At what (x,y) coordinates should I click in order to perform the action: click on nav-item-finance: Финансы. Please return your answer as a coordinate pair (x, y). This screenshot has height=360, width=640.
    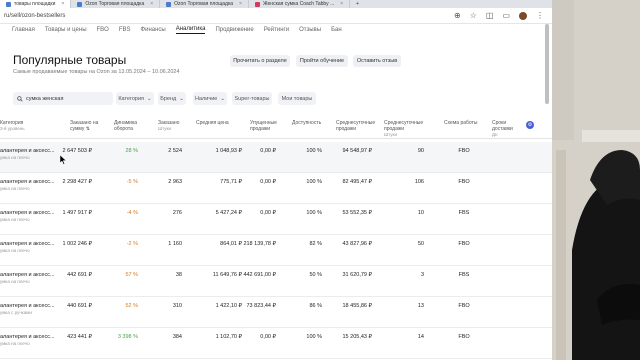
    Looking at the image, I should click on (153, 30).